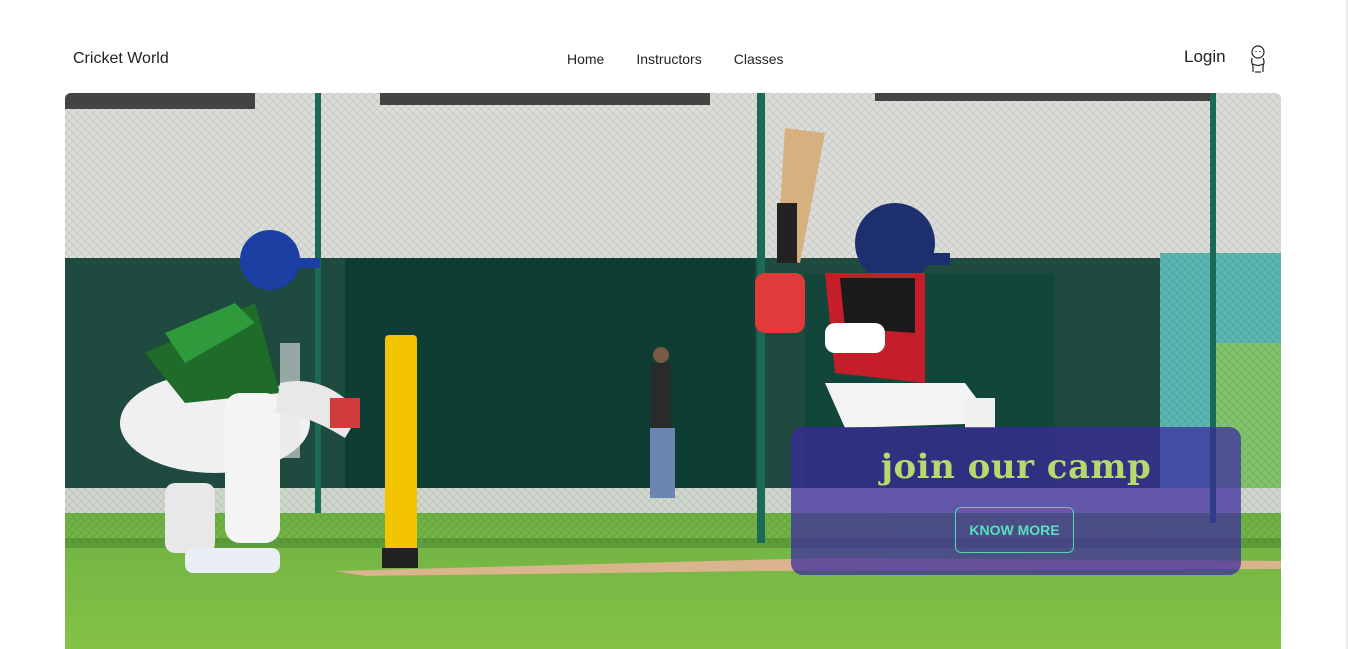  I want to click on know-more-button: KNOW MORE, so click(1014, 530).